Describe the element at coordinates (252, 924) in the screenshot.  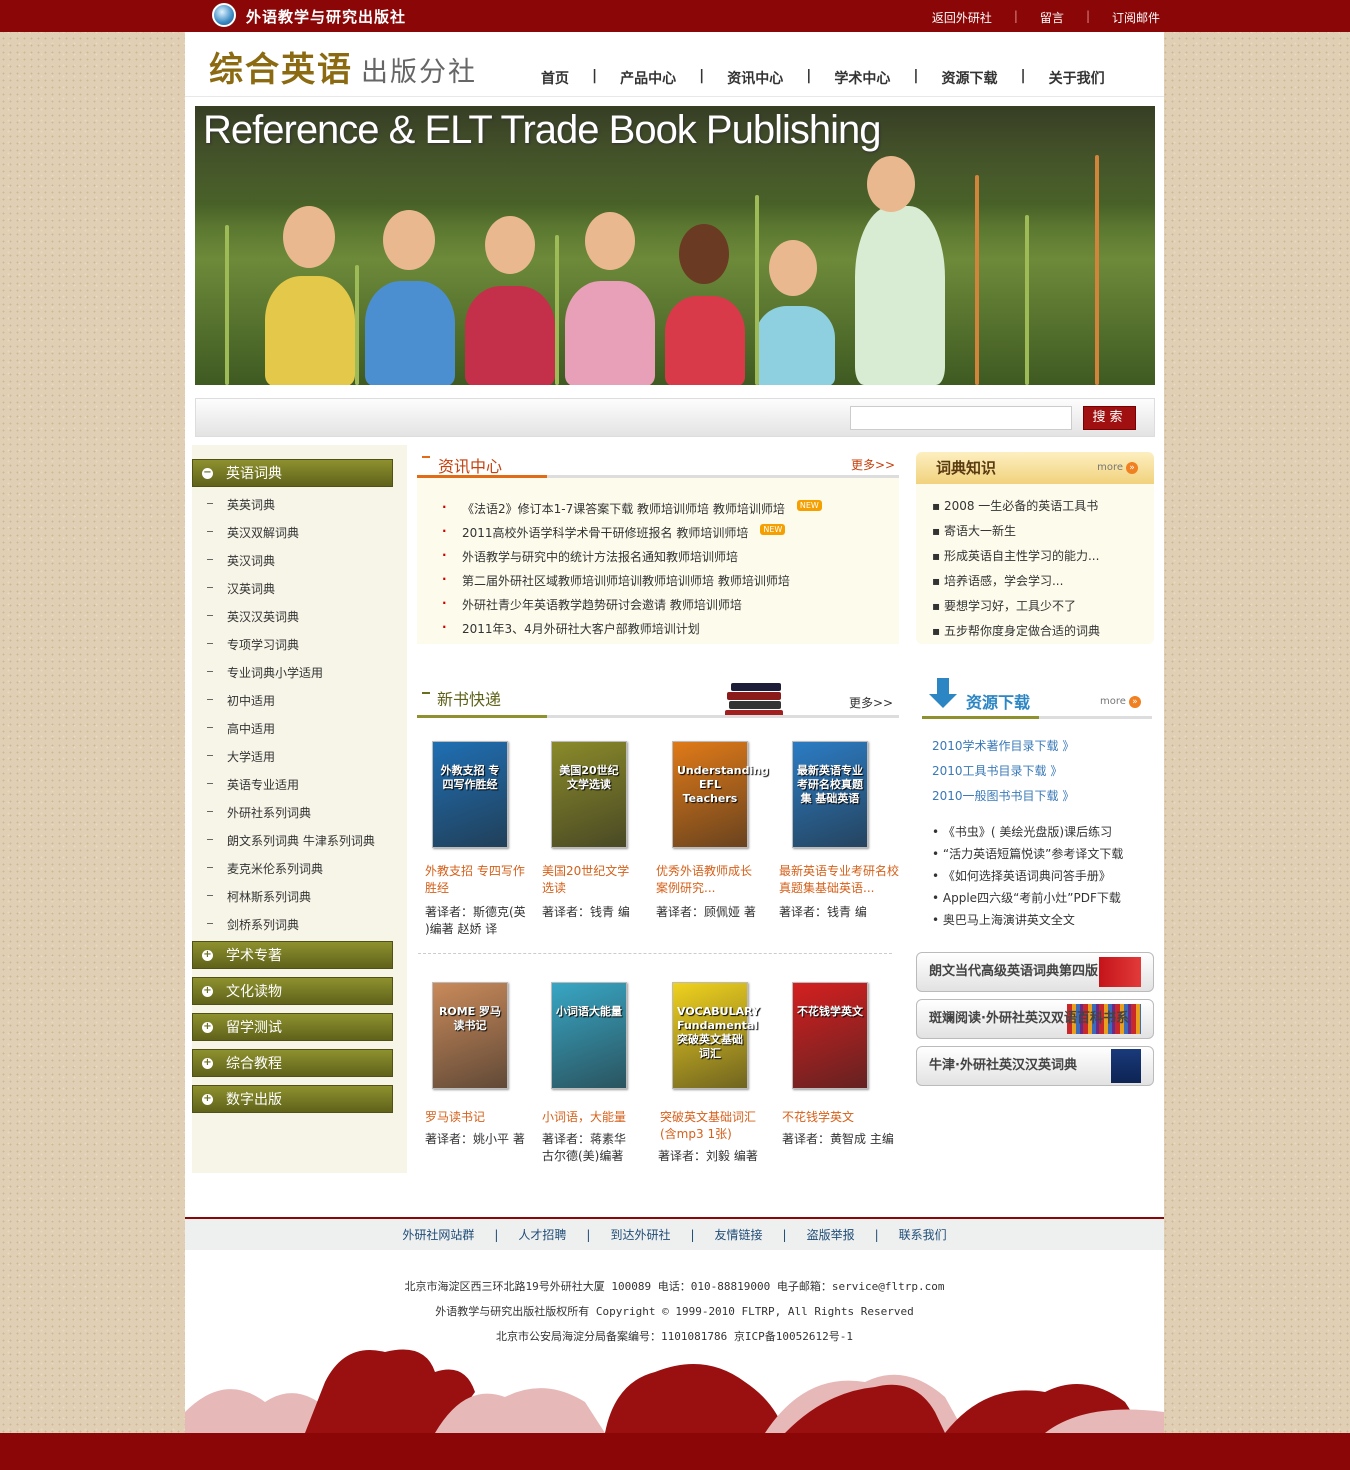
I see `sidebar-subitem: 剑桥系列词典` at that location.